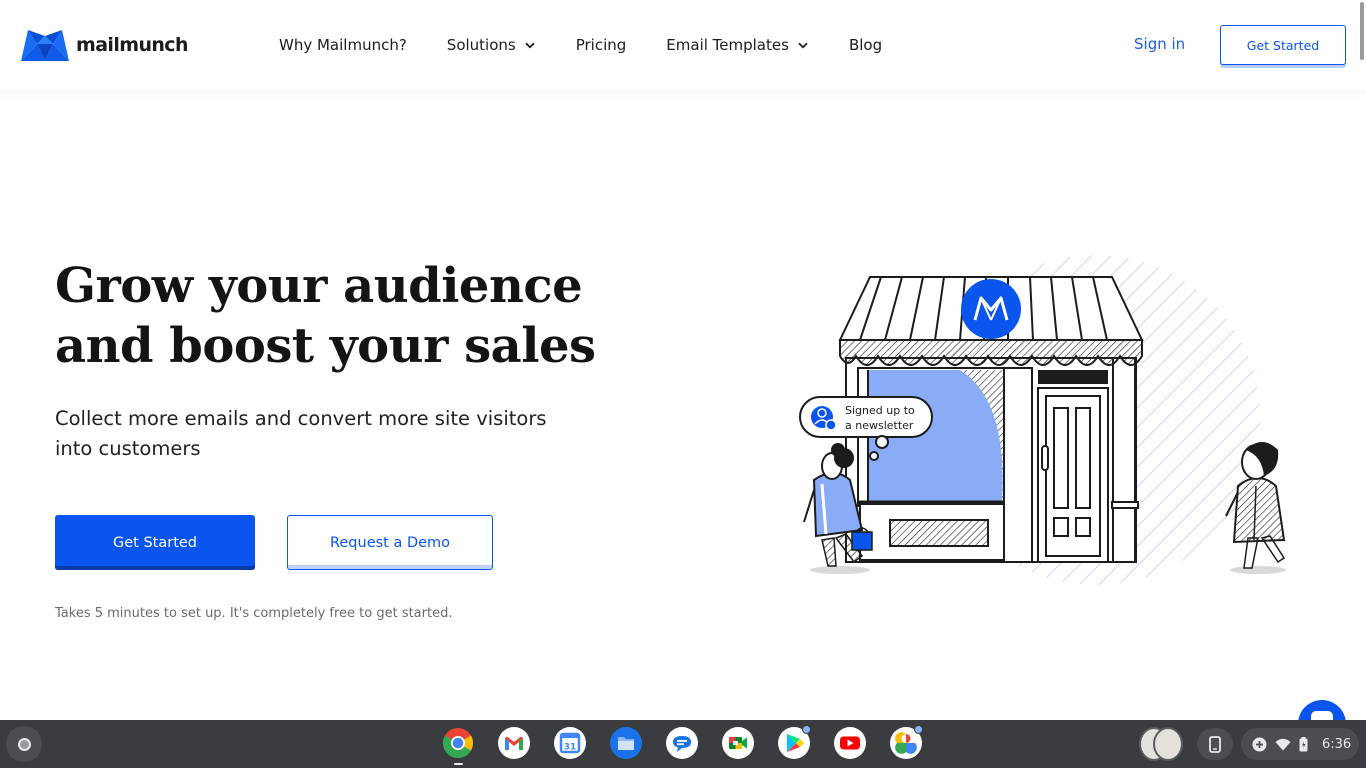 The width and height of the screenshot is (1366, 768). What do you see at coordinates (992, 460) in the screenshot?
I see `storefront` at bounding box center [992, 460].